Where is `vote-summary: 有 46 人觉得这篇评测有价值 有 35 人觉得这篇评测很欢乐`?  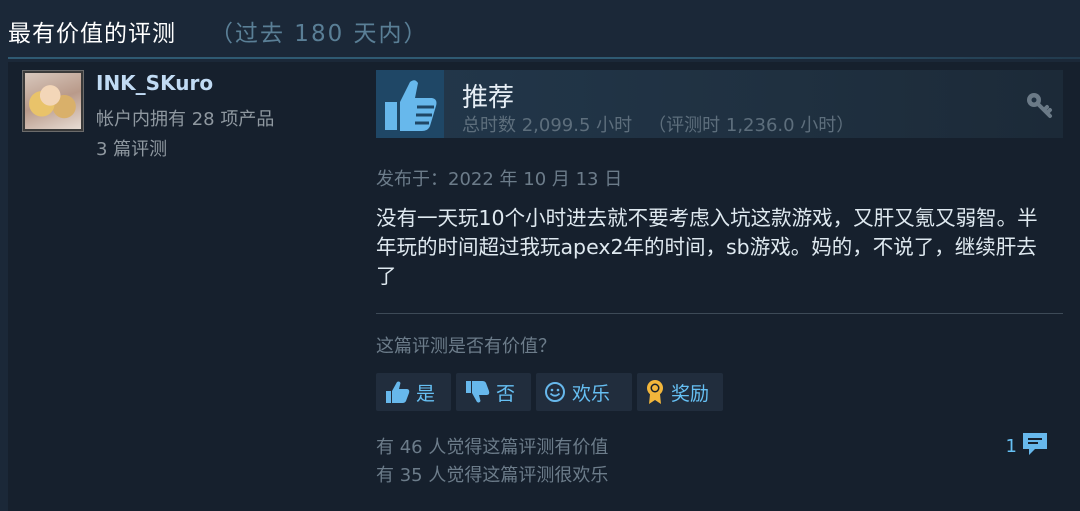
vote-summary: 有 46 人觉得这篇评测有价值 有 35 人觉得这篇评测很欢乐 is located at coordinates (492, 462).